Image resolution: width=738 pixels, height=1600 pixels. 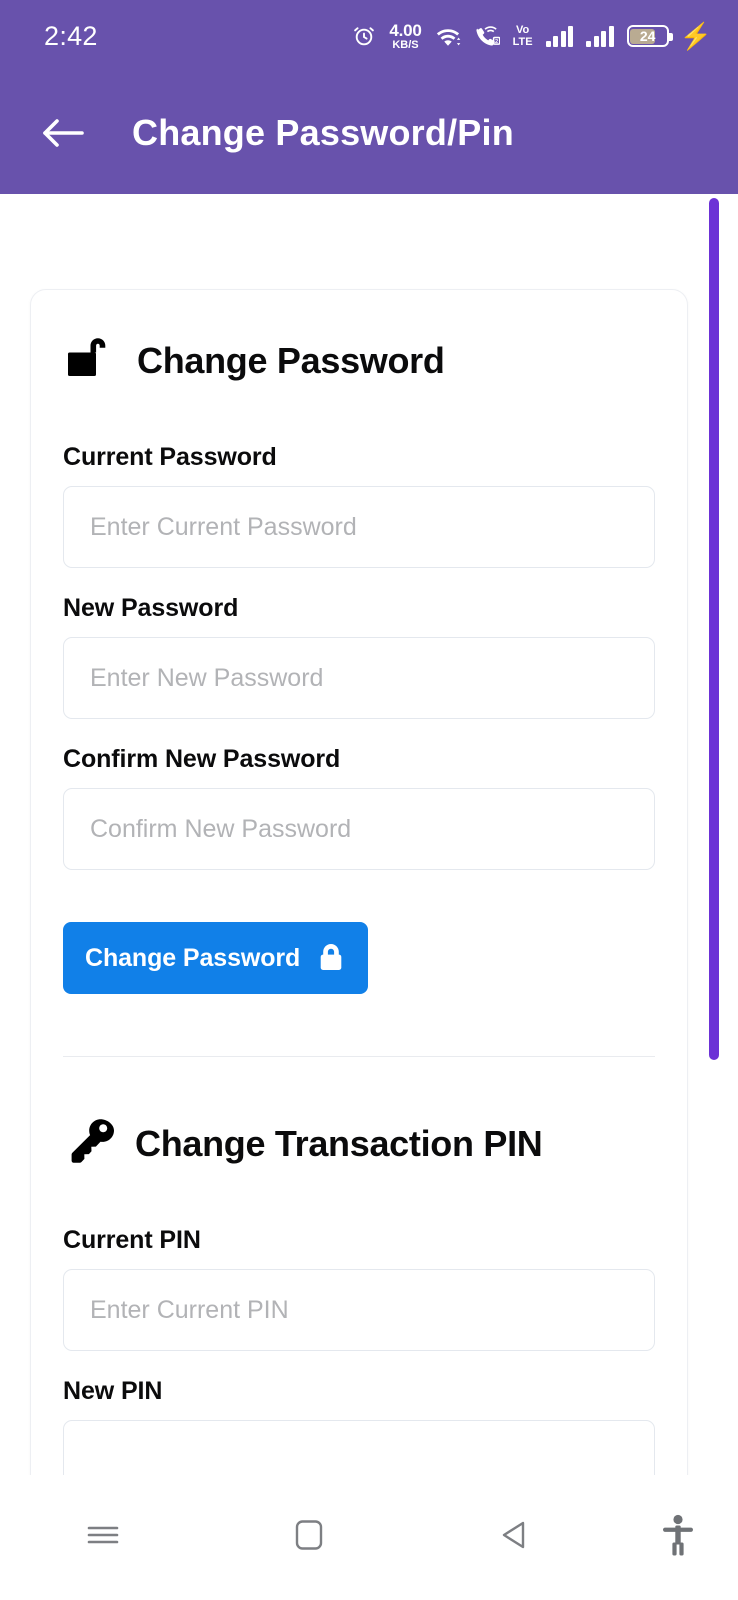 I want to click on new-pin-label: New PIN, so click(x=113, y=1391).